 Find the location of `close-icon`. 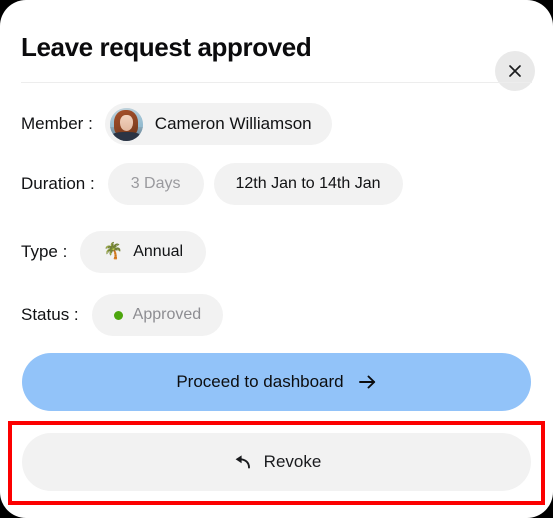

close-icon is located at coordinates (515, 71).